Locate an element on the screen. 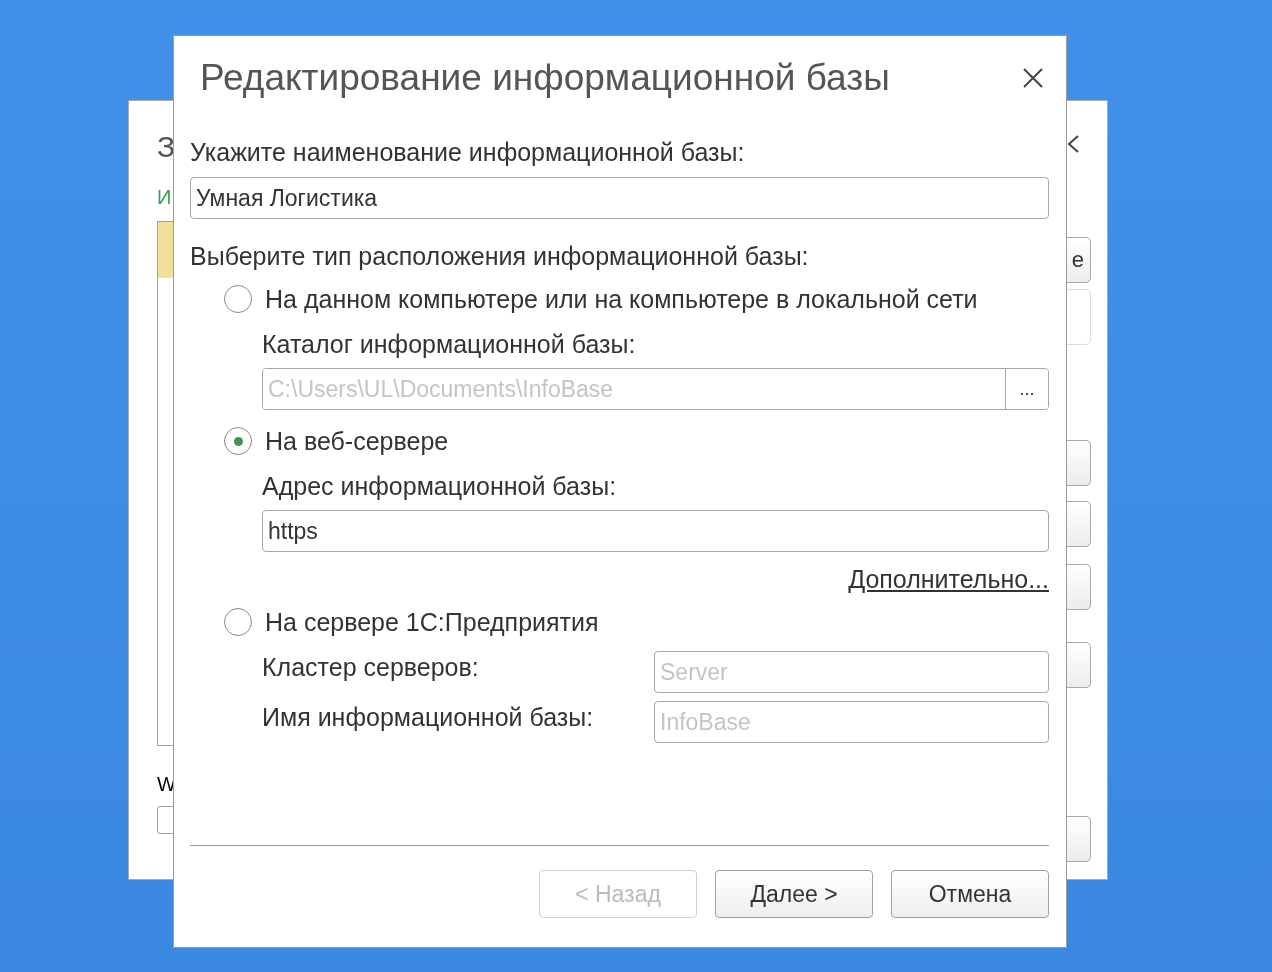  radio-label: На веб-сервере is located at coordinates (357, 441).